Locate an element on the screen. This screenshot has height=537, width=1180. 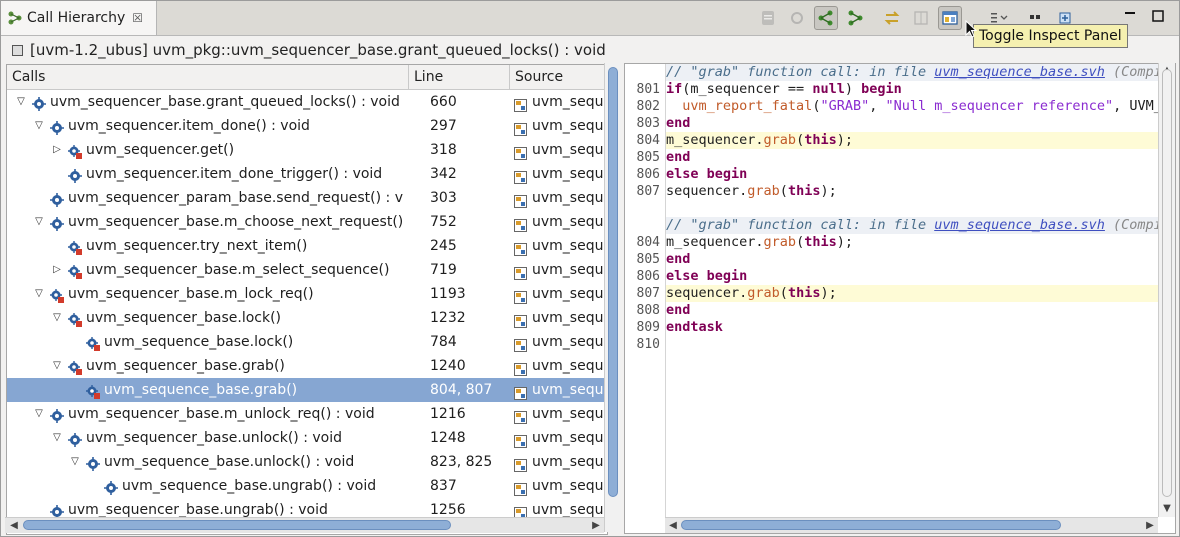
close-icon: ☒ is located at coordinates (137, 18).